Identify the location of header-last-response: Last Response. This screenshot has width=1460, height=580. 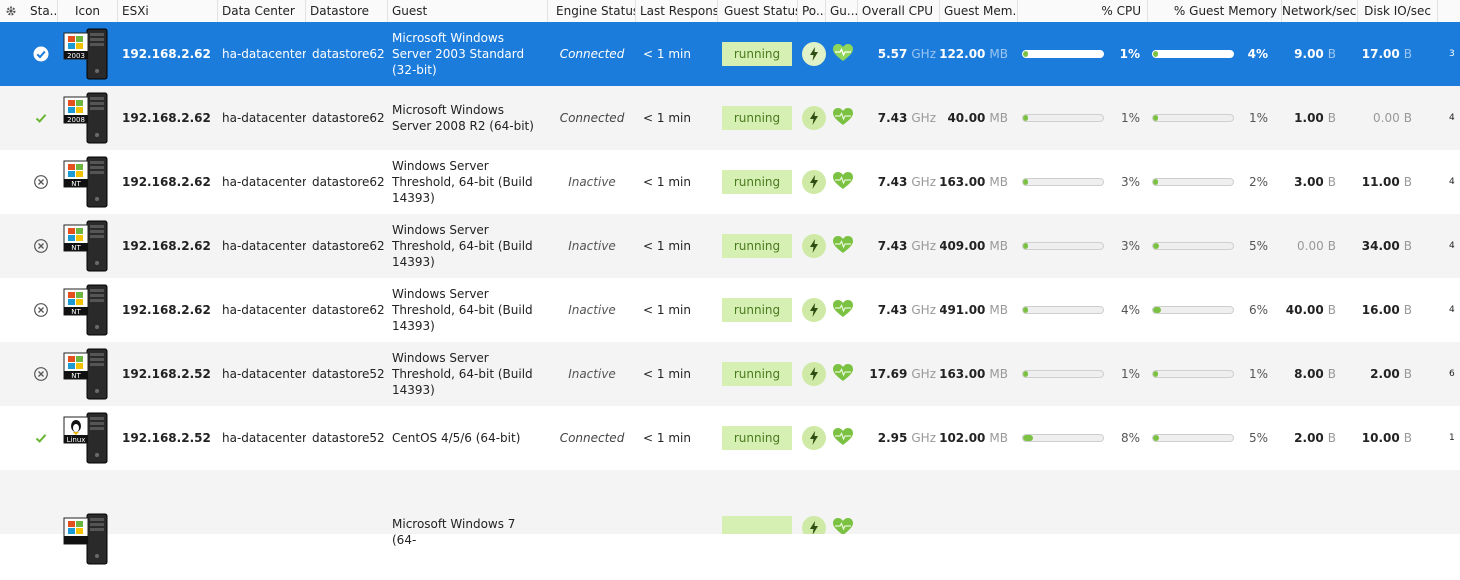
(677, 11).